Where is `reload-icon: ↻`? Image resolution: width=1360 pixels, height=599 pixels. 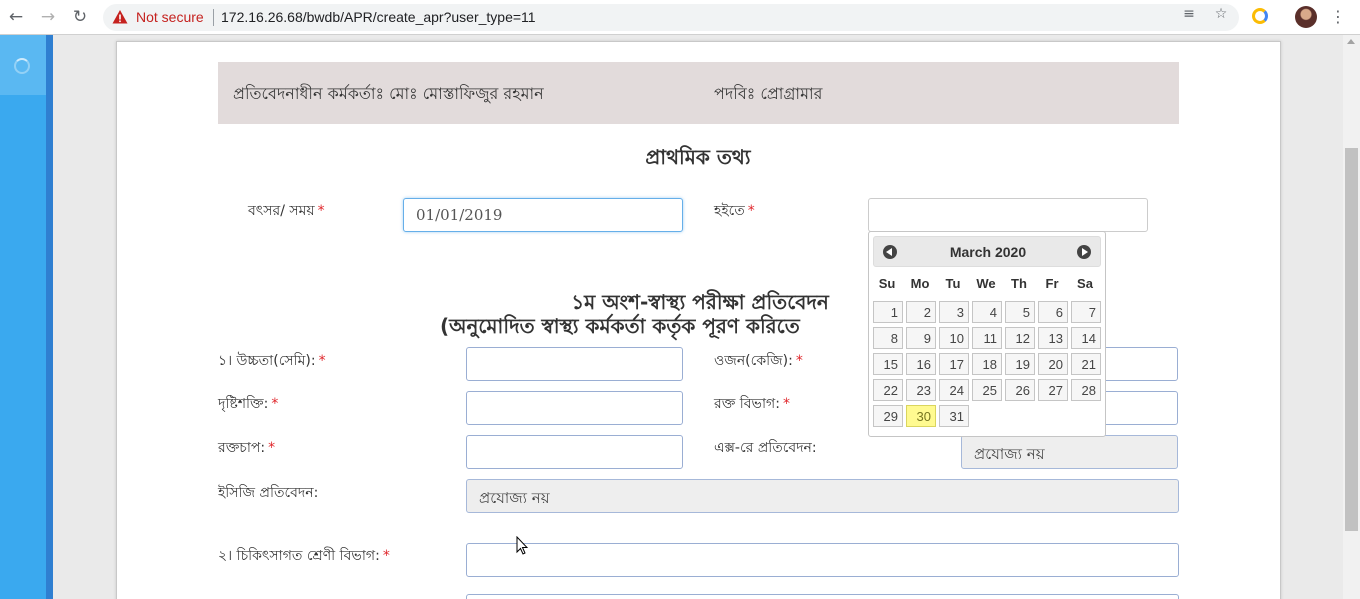
reload-icon: ↻ is located at coordinates (80, 17).